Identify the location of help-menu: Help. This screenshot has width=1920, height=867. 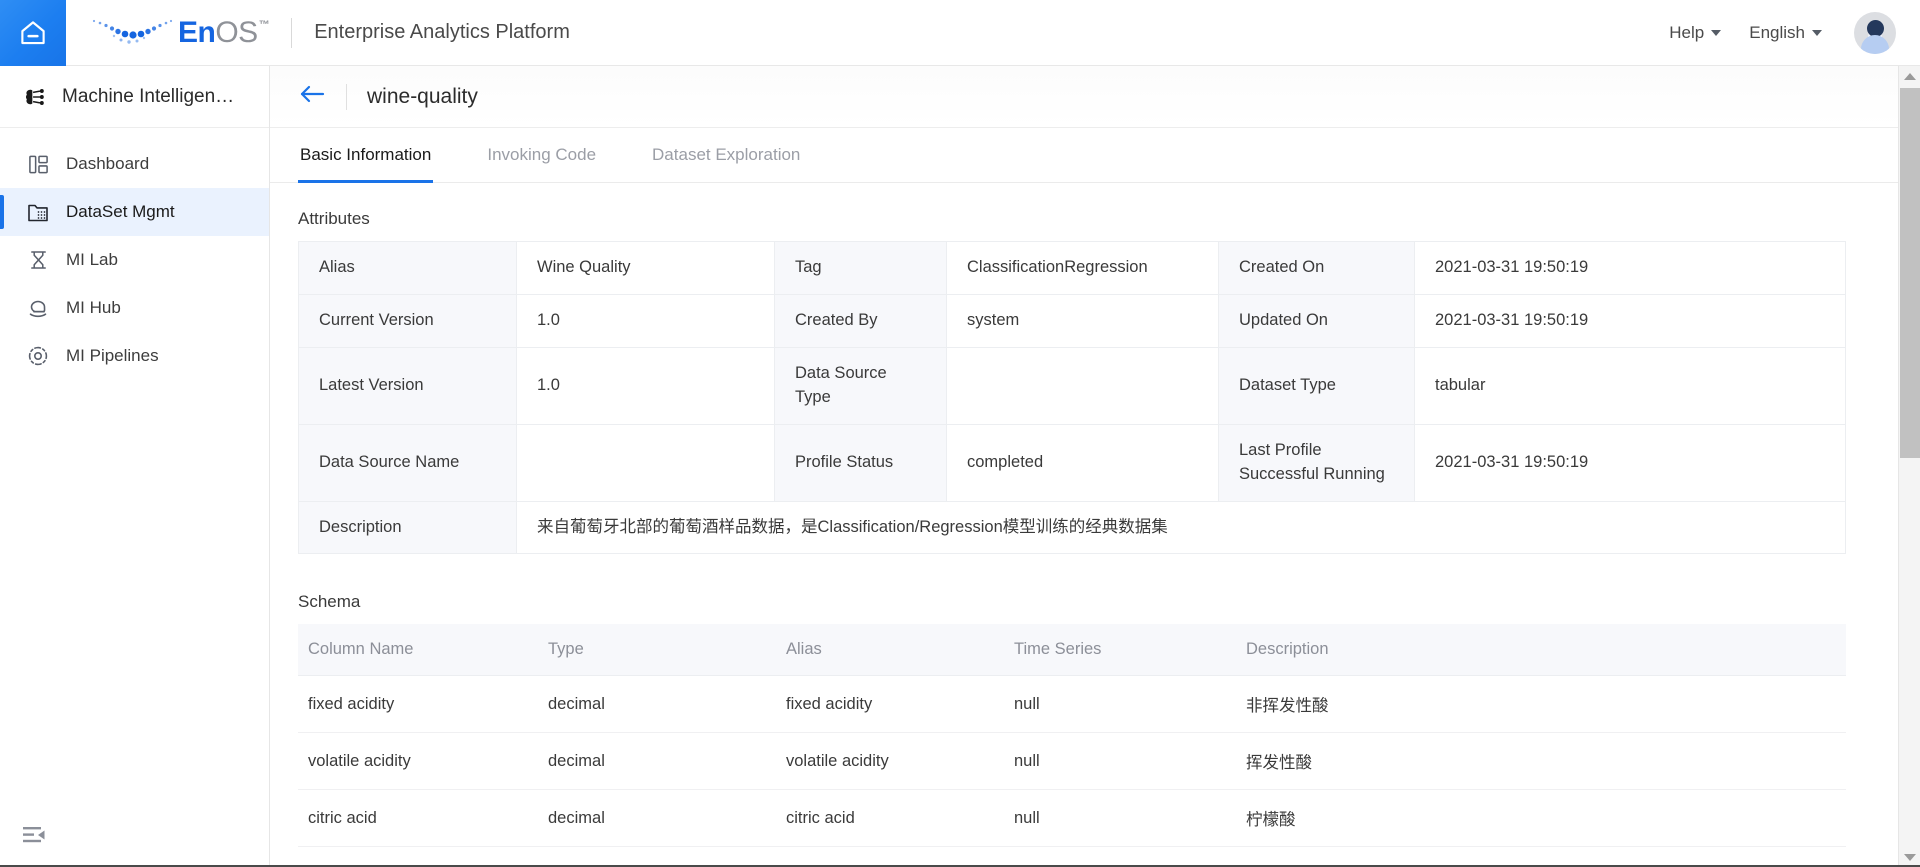
(1695, 33).